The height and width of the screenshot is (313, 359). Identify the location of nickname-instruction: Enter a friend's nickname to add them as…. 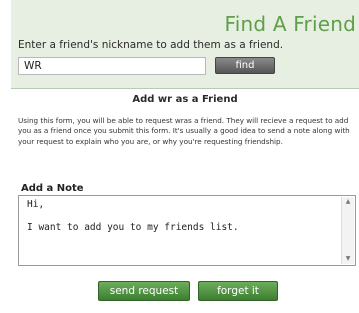
(151, 45).